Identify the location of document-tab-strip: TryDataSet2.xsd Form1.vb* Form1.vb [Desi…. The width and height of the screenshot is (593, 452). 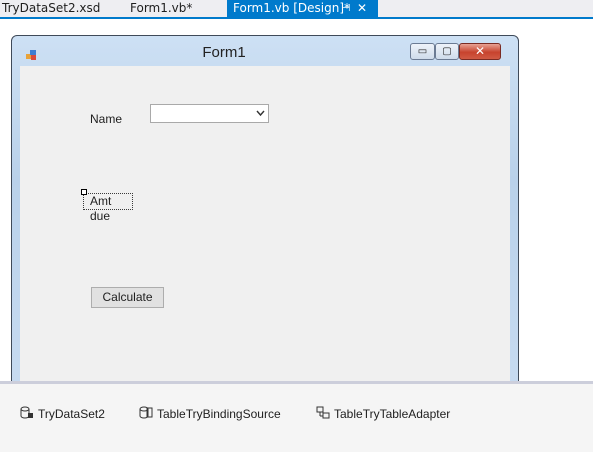
(296, 8).